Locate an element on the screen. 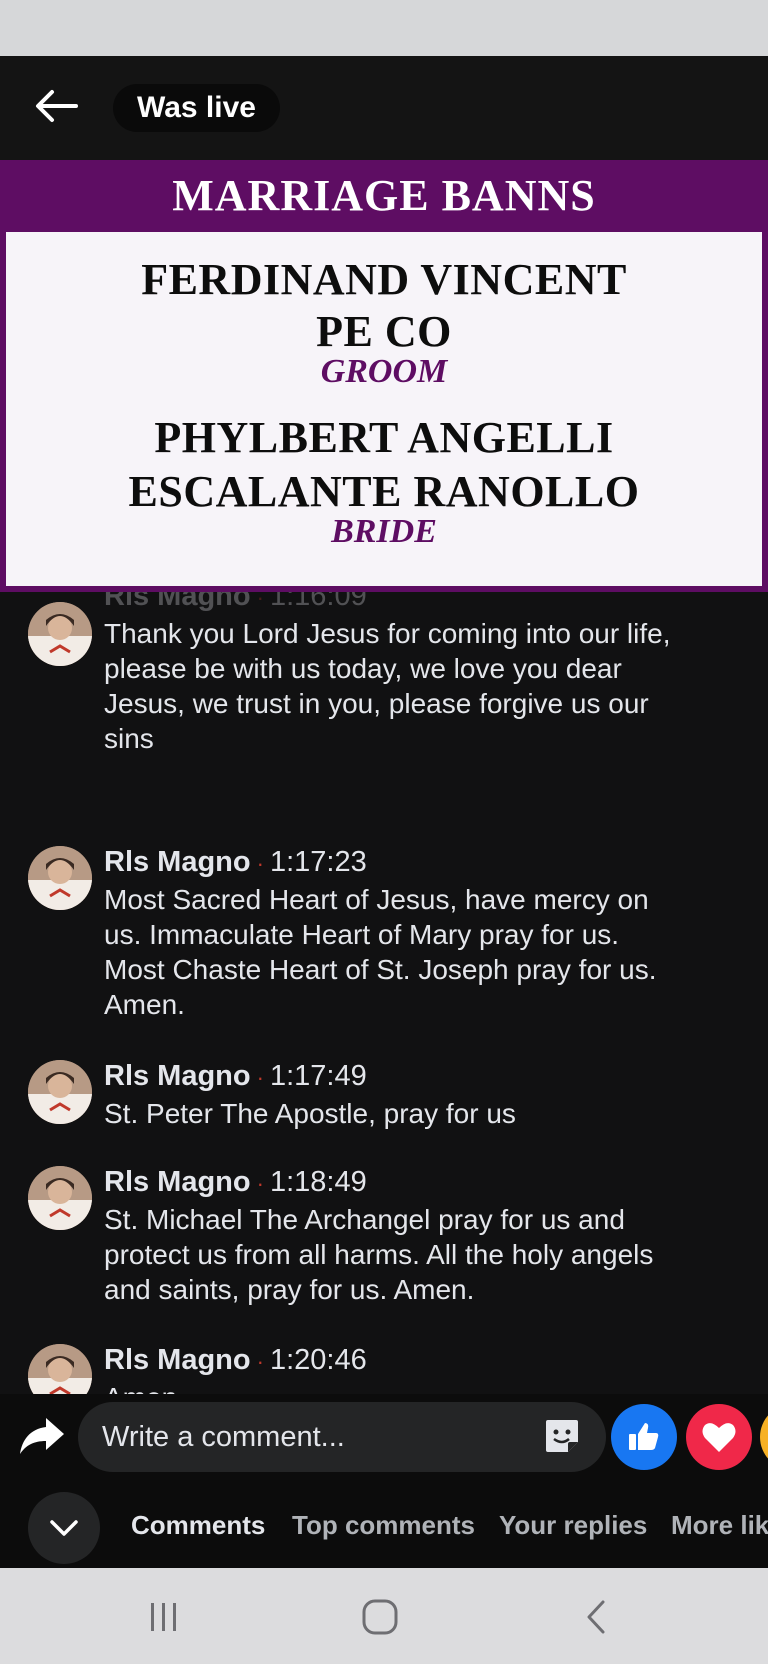 The image size is (768, 1664). back-arrow-icon is located at coordinates (57, 106).